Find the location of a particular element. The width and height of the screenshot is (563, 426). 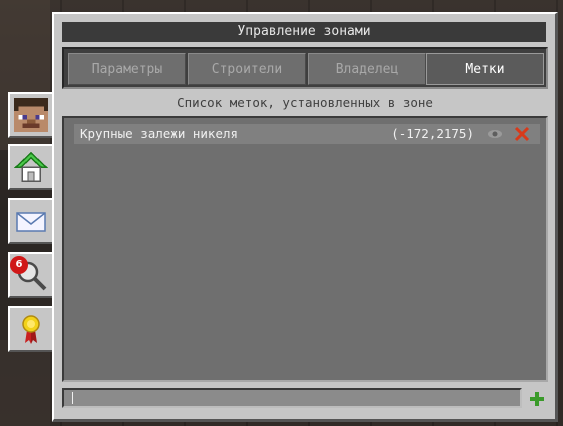

side-tab-mail is located at coordinates (30, 221).